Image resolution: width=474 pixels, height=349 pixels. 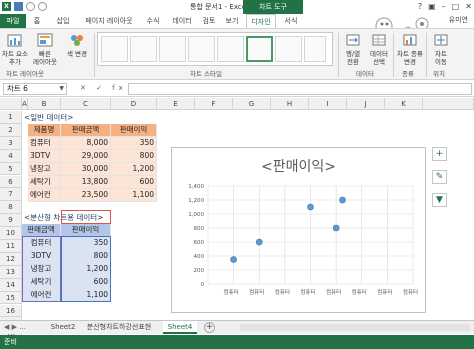 What do you see at coordinates (11, 195) in the screenshot?
I see `row-header: 7` at bounding box center [11, 195].